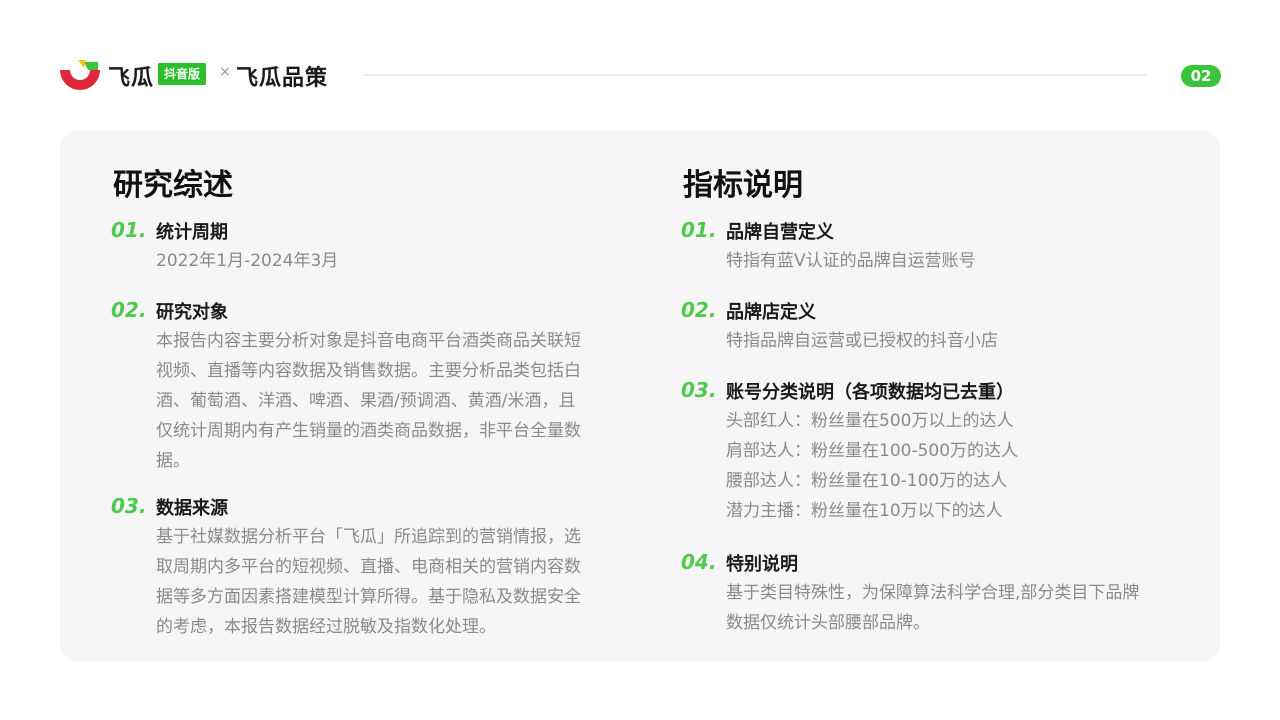 The image size is (1280, 720). Describe the element at coordinates (247, 261) in the screenshot. I see `body-line: 2022年1月-2024年3月` at that location.